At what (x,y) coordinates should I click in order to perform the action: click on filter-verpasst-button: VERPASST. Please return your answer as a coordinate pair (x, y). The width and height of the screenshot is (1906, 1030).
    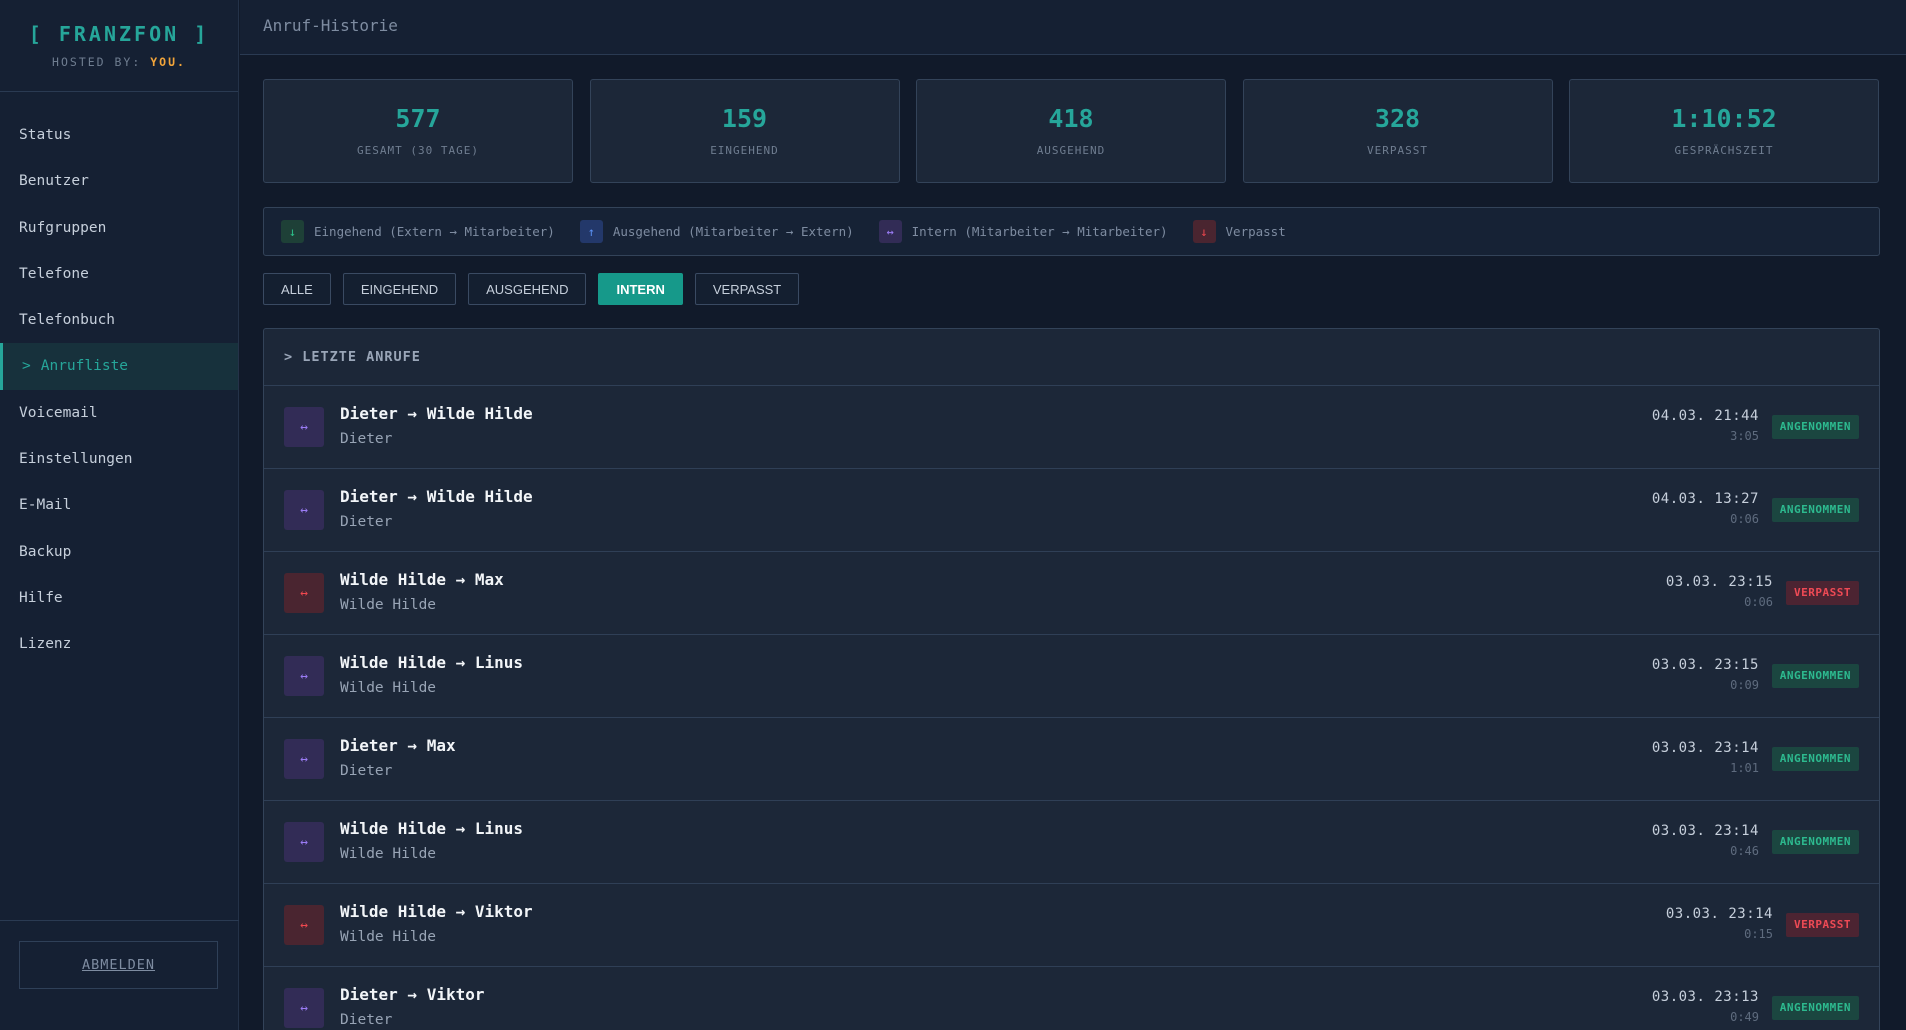
    Looking at the image, I should click on (747, 289).